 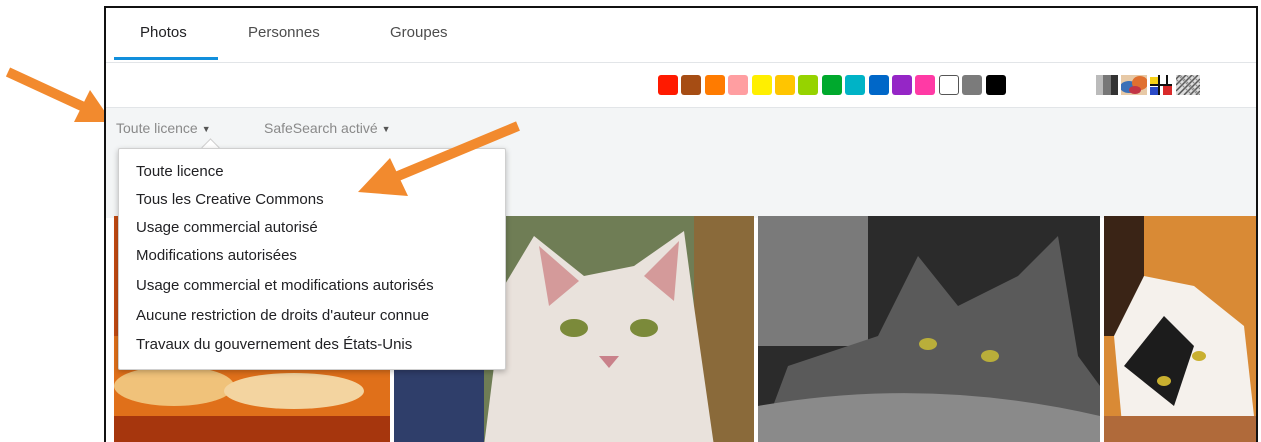 What do you see at coordinates (929, 329) in the screenshot?
I see `photo-grey-cat` at bounding box center [929, 329].